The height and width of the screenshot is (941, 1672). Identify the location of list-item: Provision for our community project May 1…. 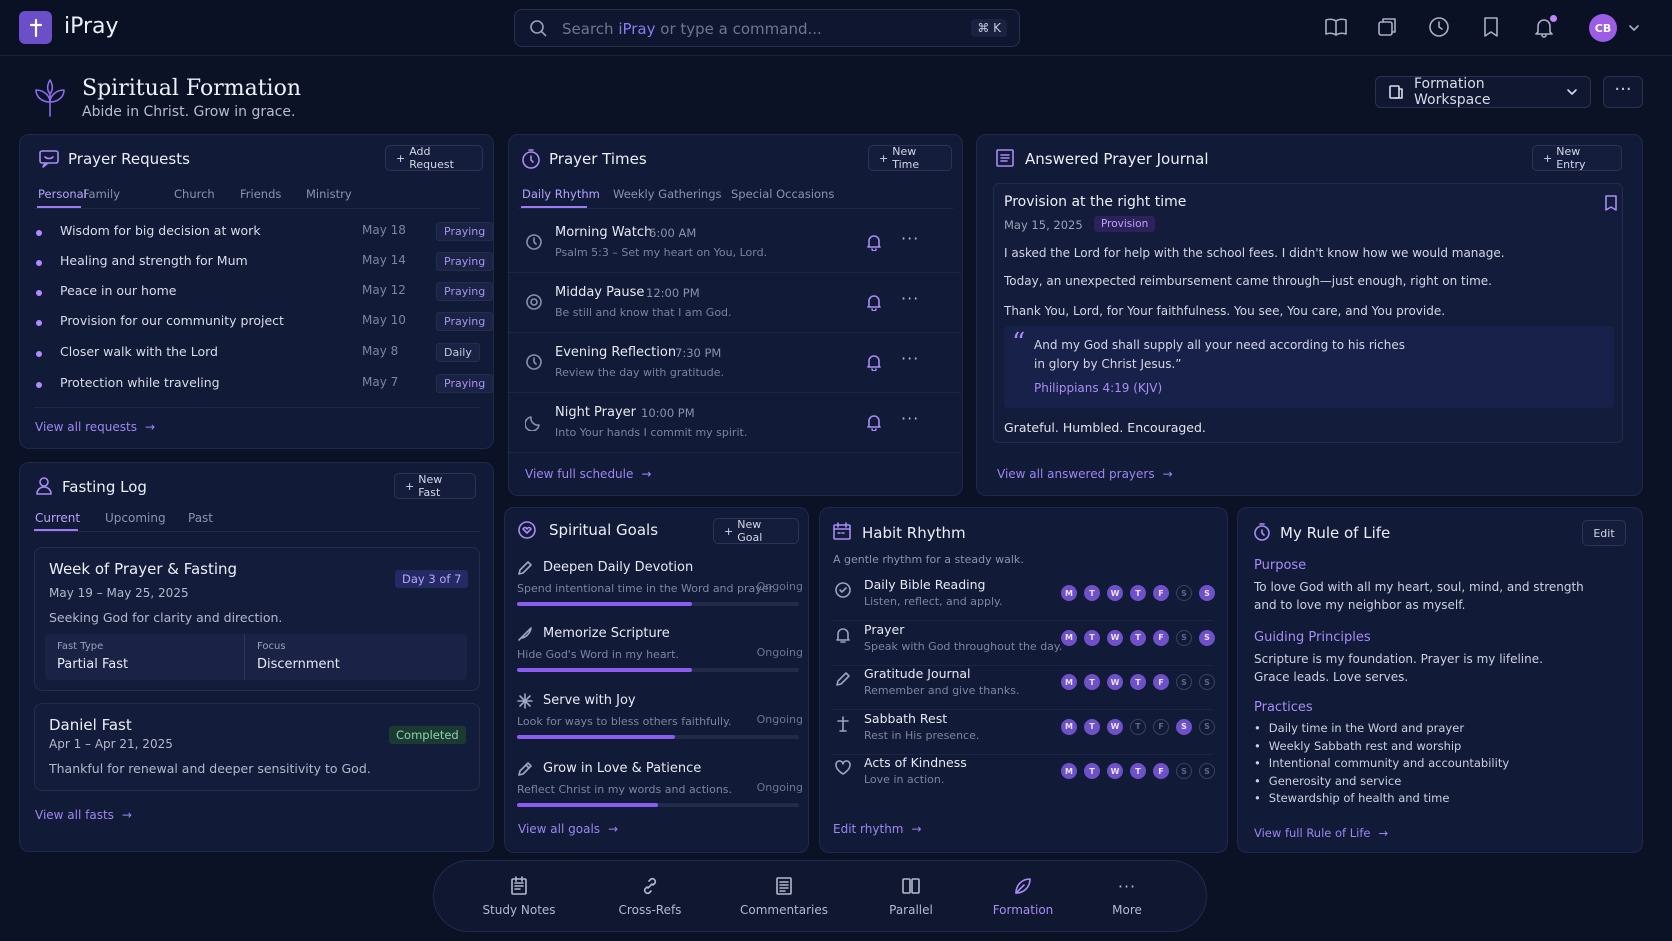
(264, 325).